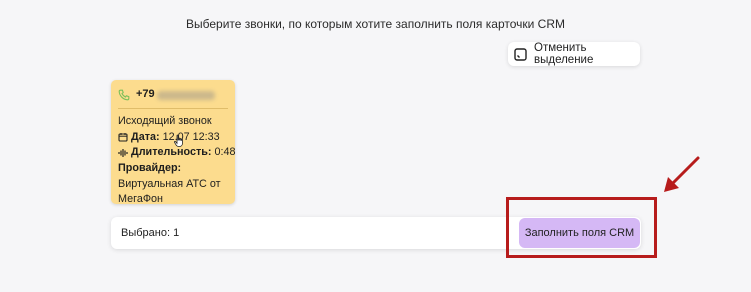 This screenshot has height=292, width=751. What do you see at coordinates (171, 152) in the screenshot?
I see `duration-label: Длительность:` at bounding box center [171, 152].